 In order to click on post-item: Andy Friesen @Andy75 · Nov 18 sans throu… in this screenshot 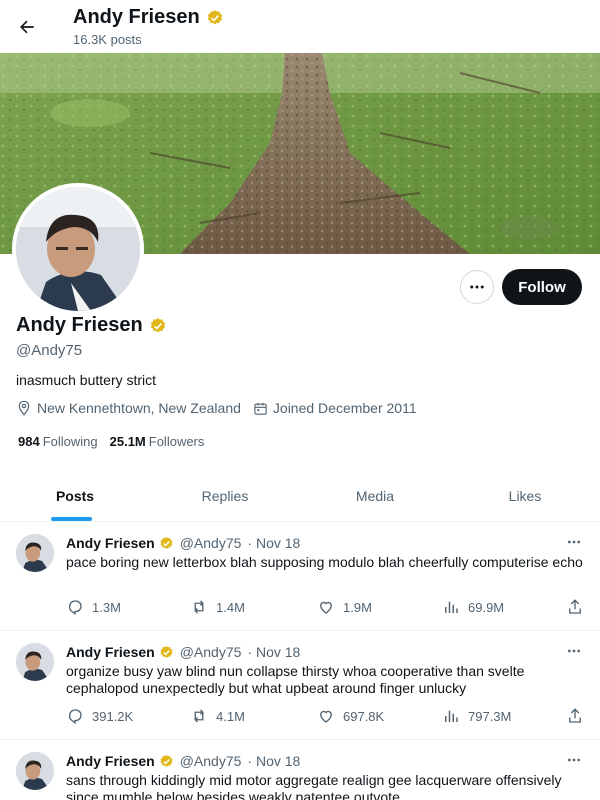, I will do `click(300, 770)`.